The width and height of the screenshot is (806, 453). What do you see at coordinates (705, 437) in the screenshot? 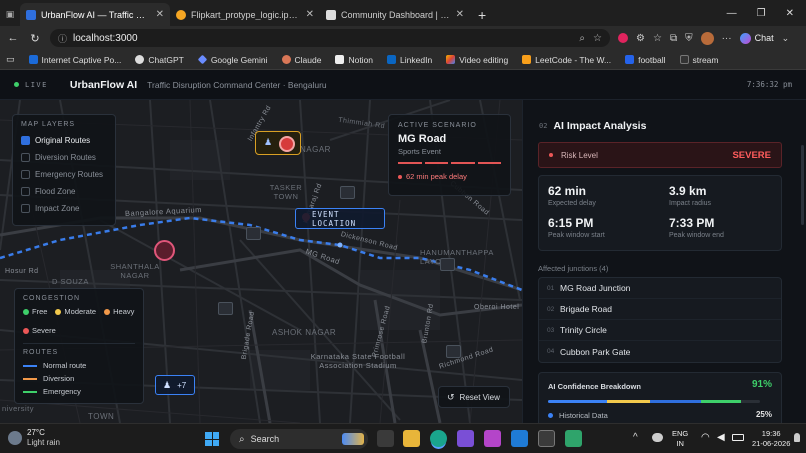
I see `wifi-icon: ◠` at bounding box center [705, 437].